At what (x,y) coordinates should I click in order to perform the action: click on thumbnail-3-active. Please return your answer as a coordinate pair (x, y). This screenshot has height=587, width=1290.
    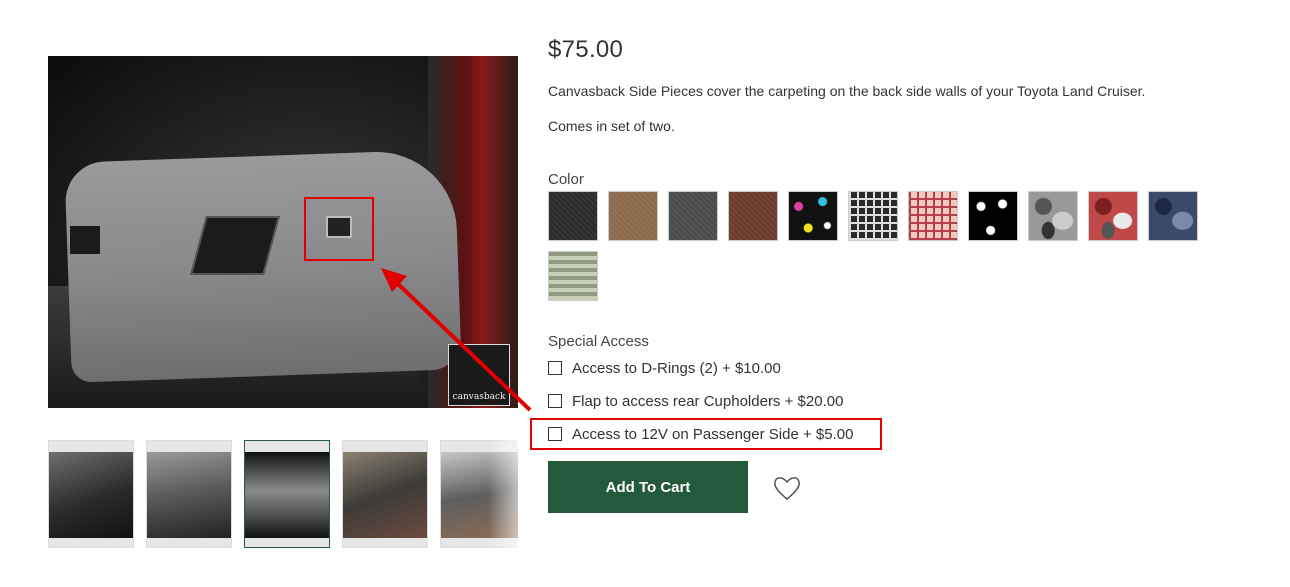
    Looking at the image, I should click on (287, 494).